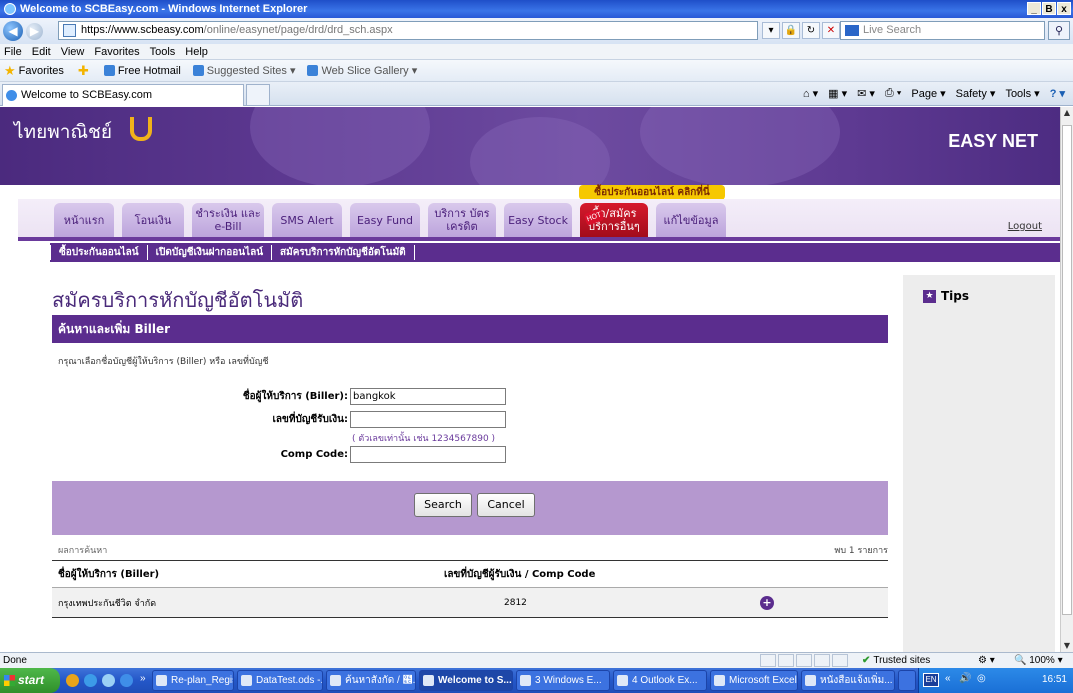  Describe the element at coordinates (965, 678) in the screenshot. I see `volume-icon: 🔊` at that location.